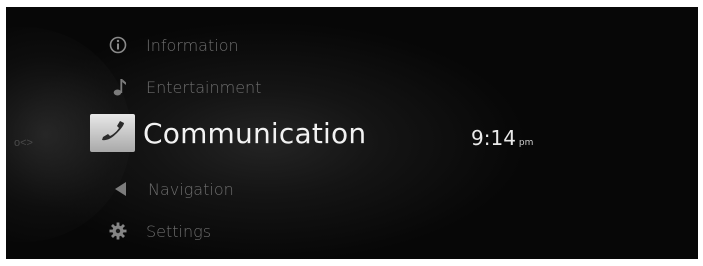  I want to click on menu-item-label: Entertainment, so click(204, 87).